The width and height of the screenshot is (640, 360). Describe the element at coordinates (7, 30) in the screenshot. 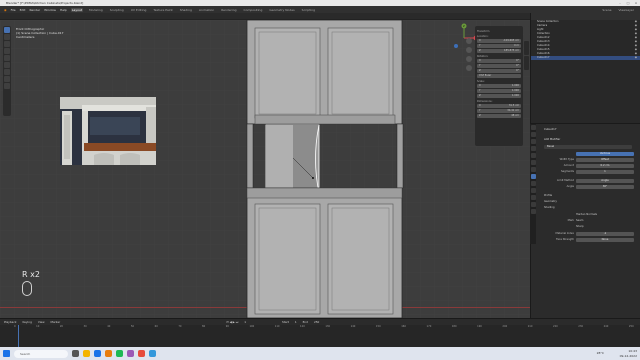

I see `select-box-icon` at that location.